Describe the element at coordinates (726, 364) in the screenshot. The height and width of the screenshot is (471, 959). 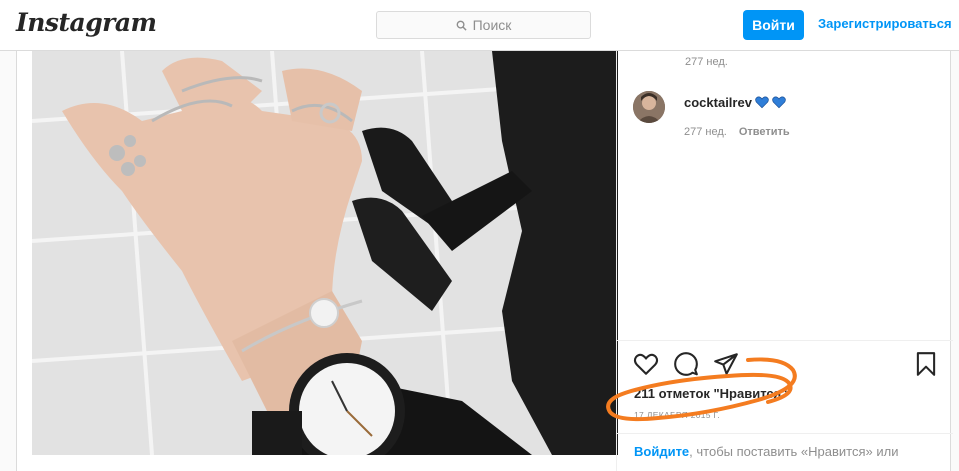
I see `share-plane-icon` at that location.